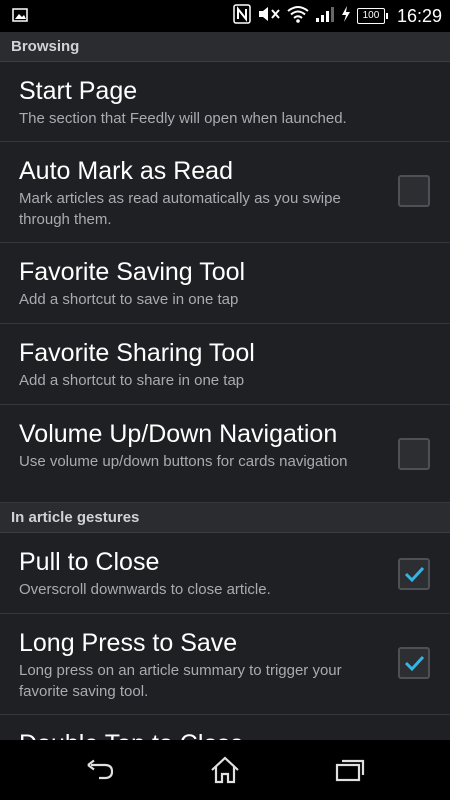  Describe the element at coordinates (298, 16) in the screenshot. I see `wifi-icon` at that location.